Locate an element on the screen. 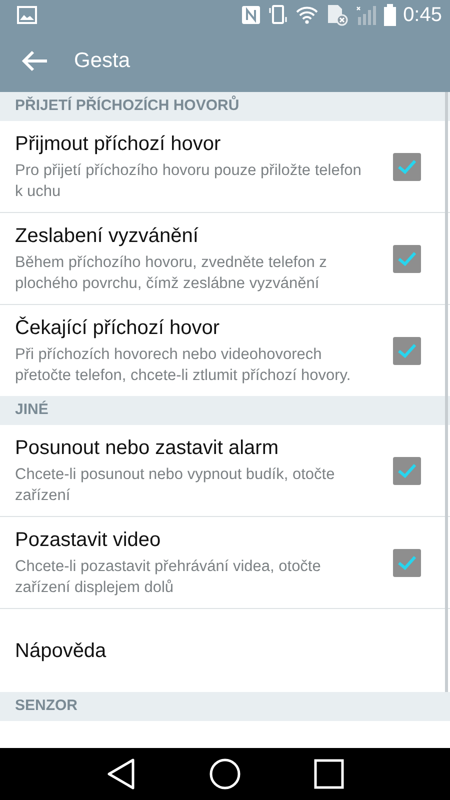 This screenshot has width=450, height=800. triangle-back-icon is located at coordinates (121, 774).